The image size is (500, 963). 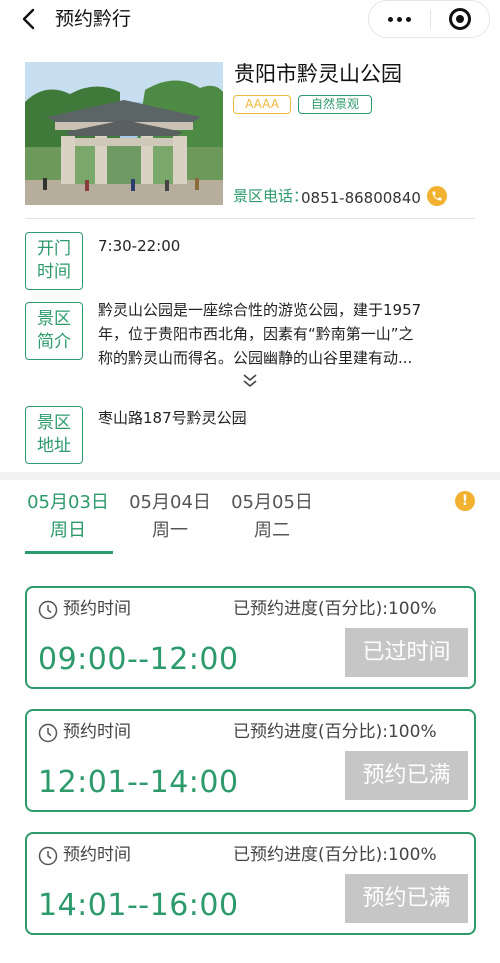 What do you see at coordinates (256, 334) in the screenshot?
I see `intro-line: 年，位于贵阳市西北角，因素有“黔南第一山”之` at bounding box center [256, 334].